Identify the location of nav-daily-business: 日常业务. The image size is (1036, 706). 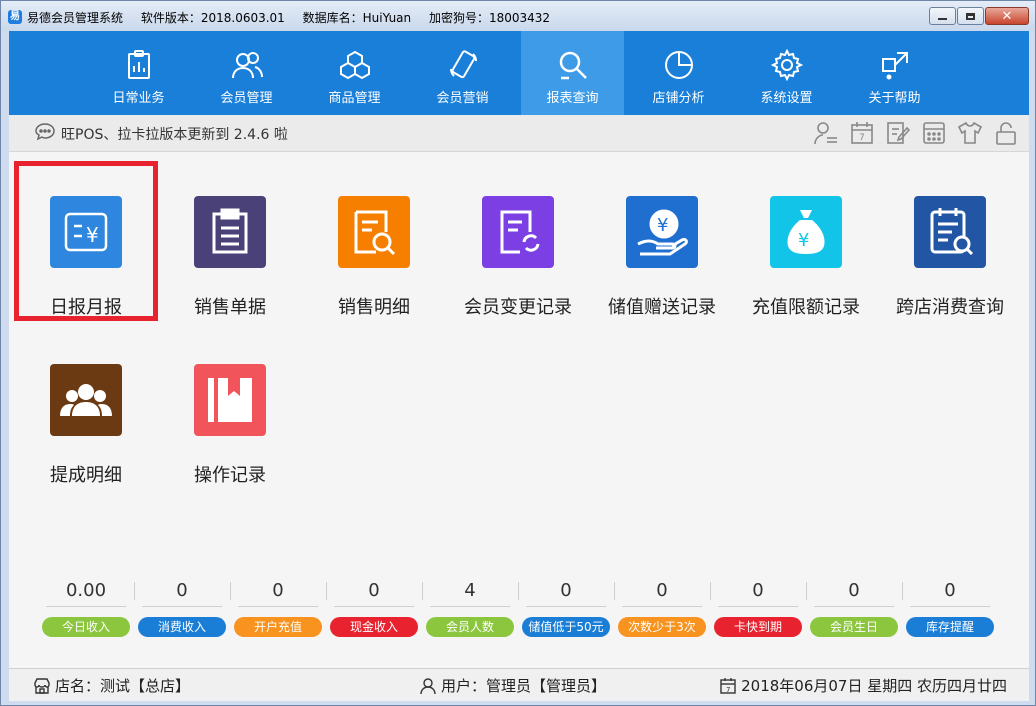
(138, 73).